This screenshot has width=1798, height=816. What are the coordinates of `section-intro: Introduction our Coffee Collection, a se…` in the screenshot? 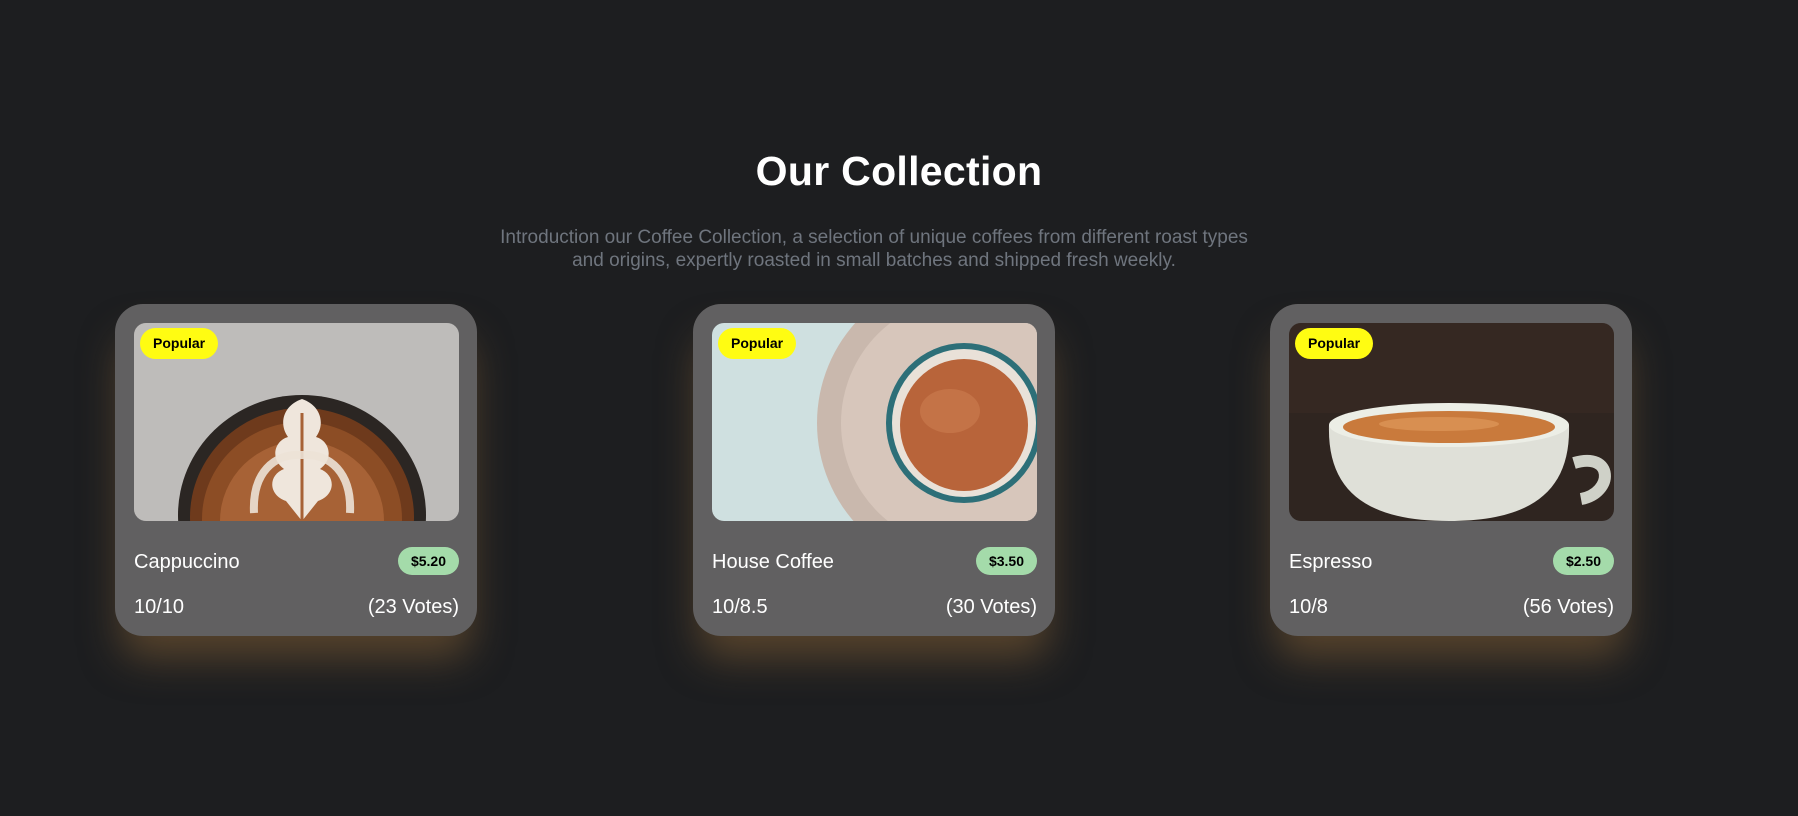 It's located at (874, 249).